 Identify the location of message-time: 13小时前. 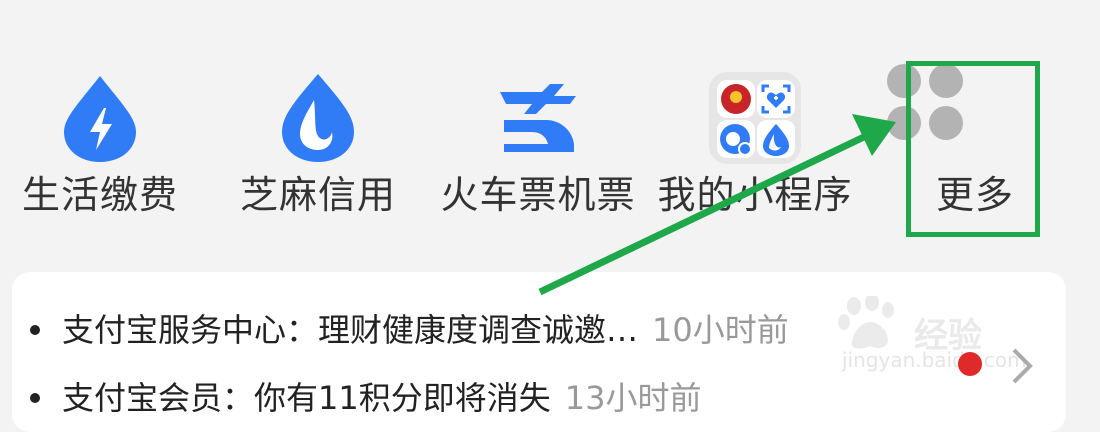
(633, 398).